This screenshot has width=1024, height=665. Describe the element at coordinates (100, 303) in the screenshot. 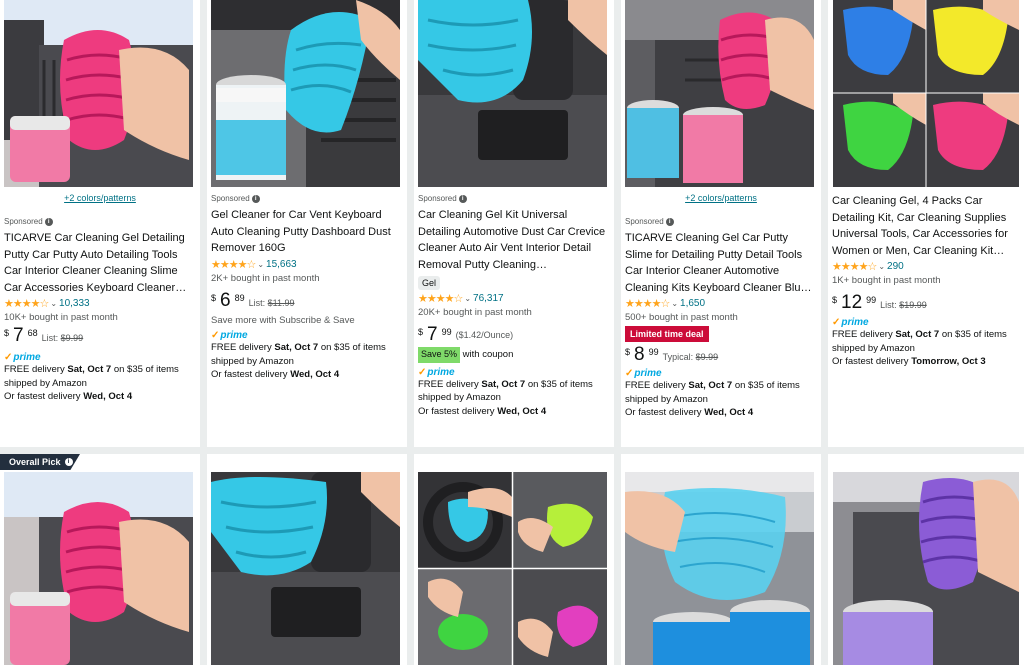

I see `rating: ★★★★☆ ⌄ 10,333` at that location.